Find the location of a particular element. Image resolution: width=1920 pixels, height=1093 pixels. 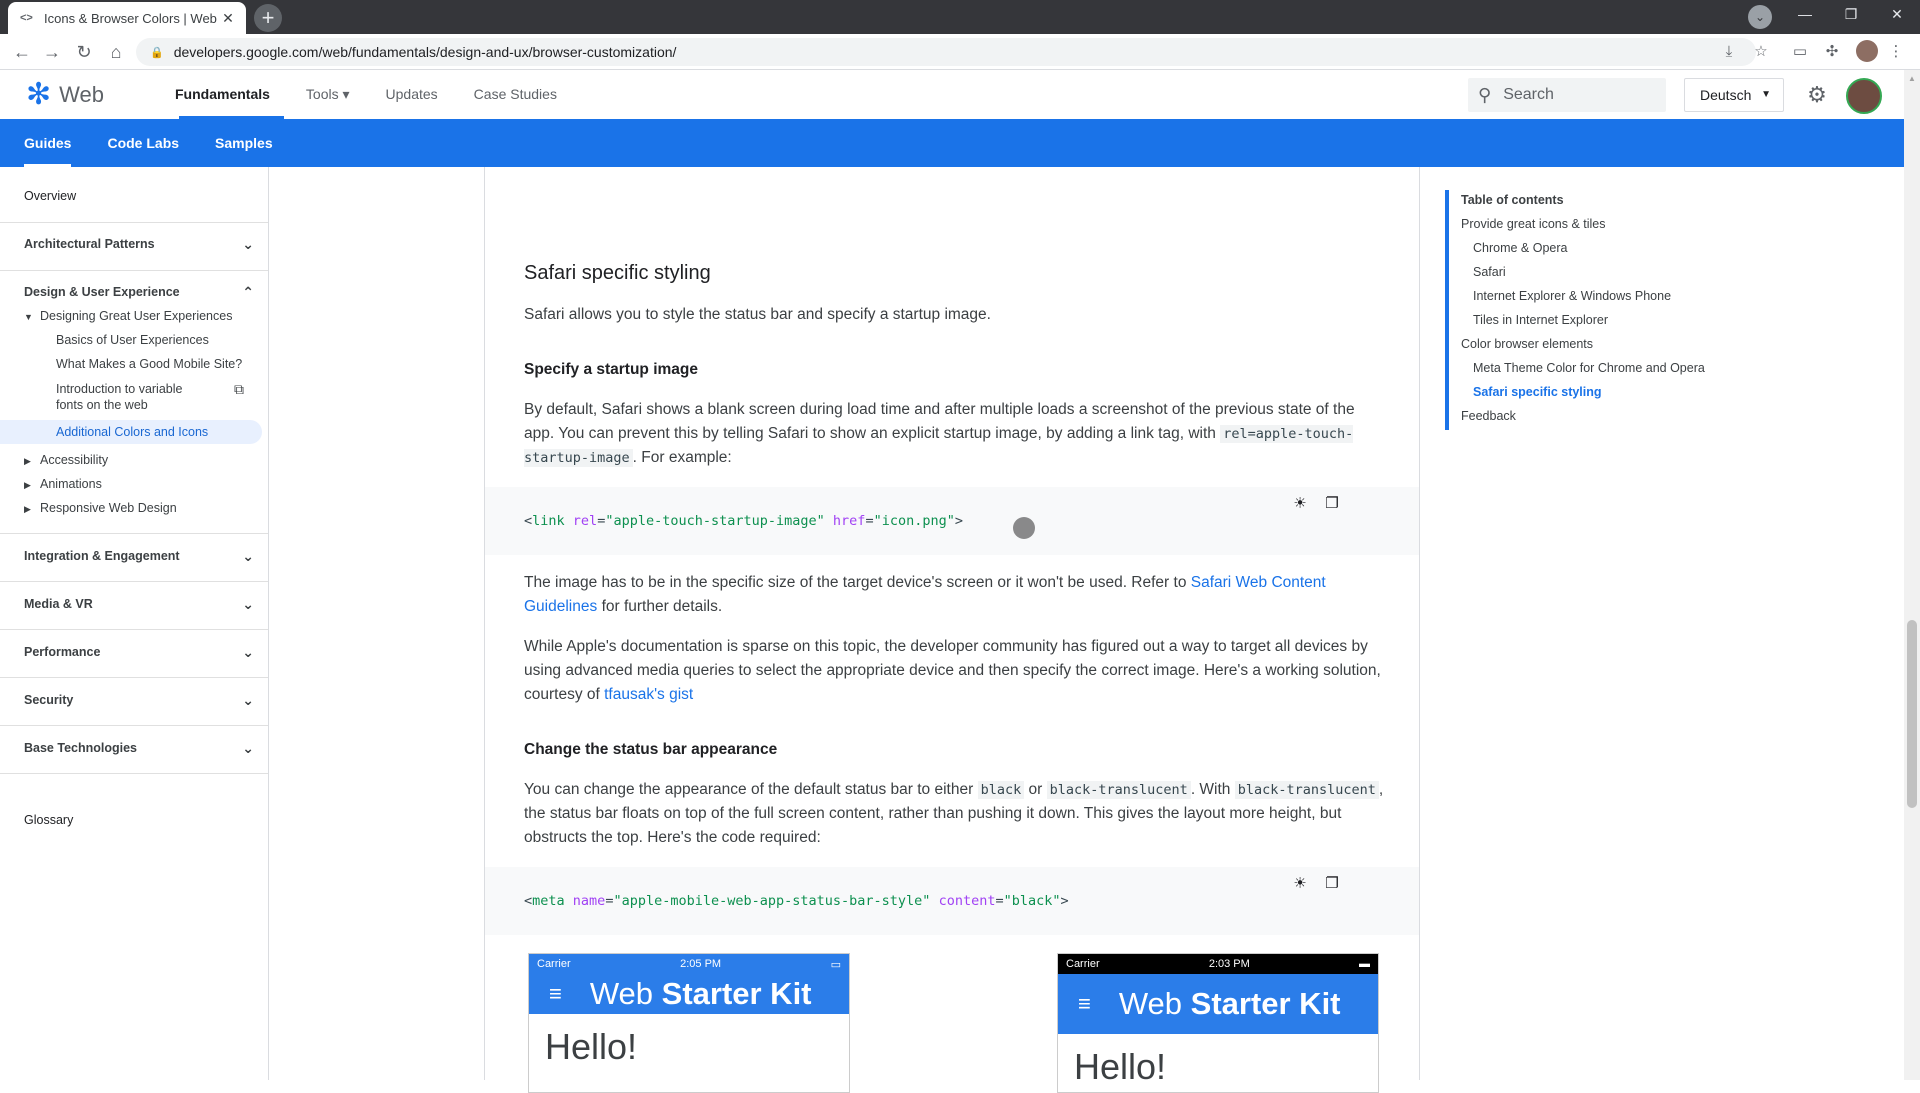

sidebar-group-animations: ▶ Animations is located at coordinates (131, 484).